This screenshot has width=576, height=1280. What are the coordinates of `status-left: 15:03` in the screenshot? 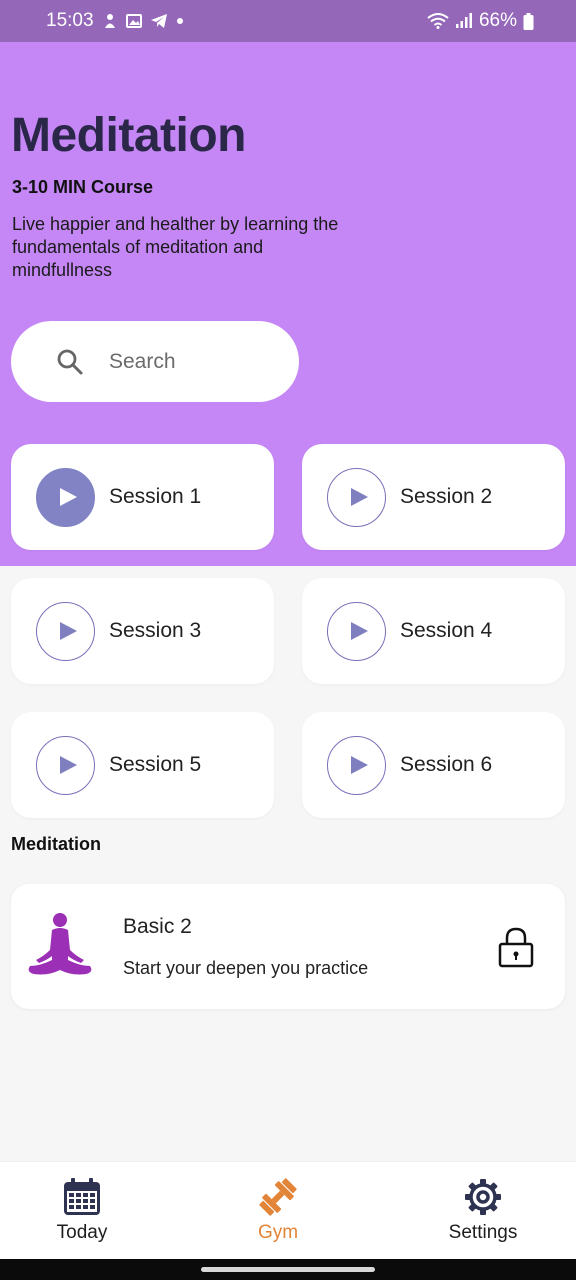 It's located at (115, 21).